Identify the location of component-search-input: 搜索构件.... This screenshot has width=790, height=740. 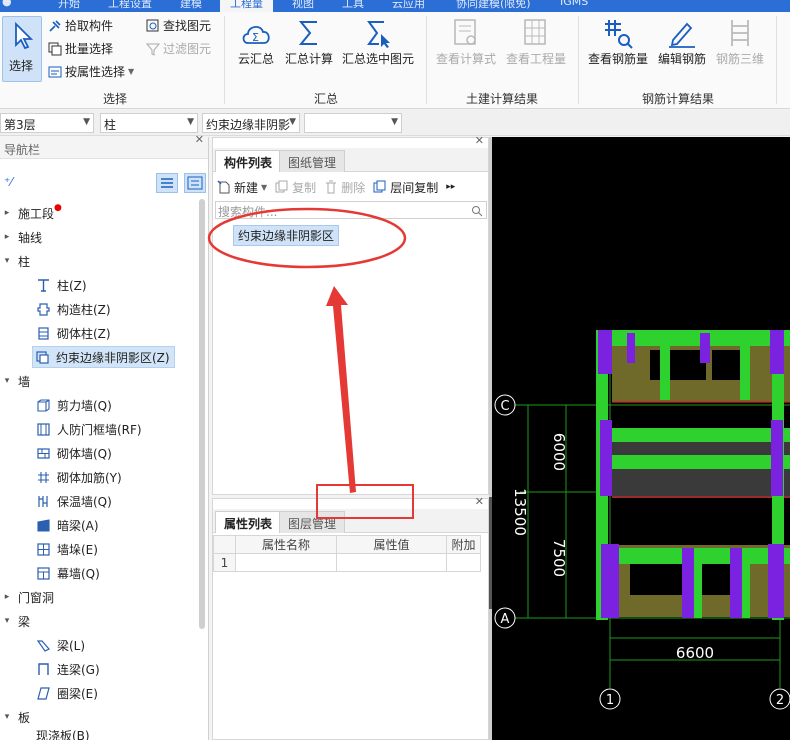
(351, 210).